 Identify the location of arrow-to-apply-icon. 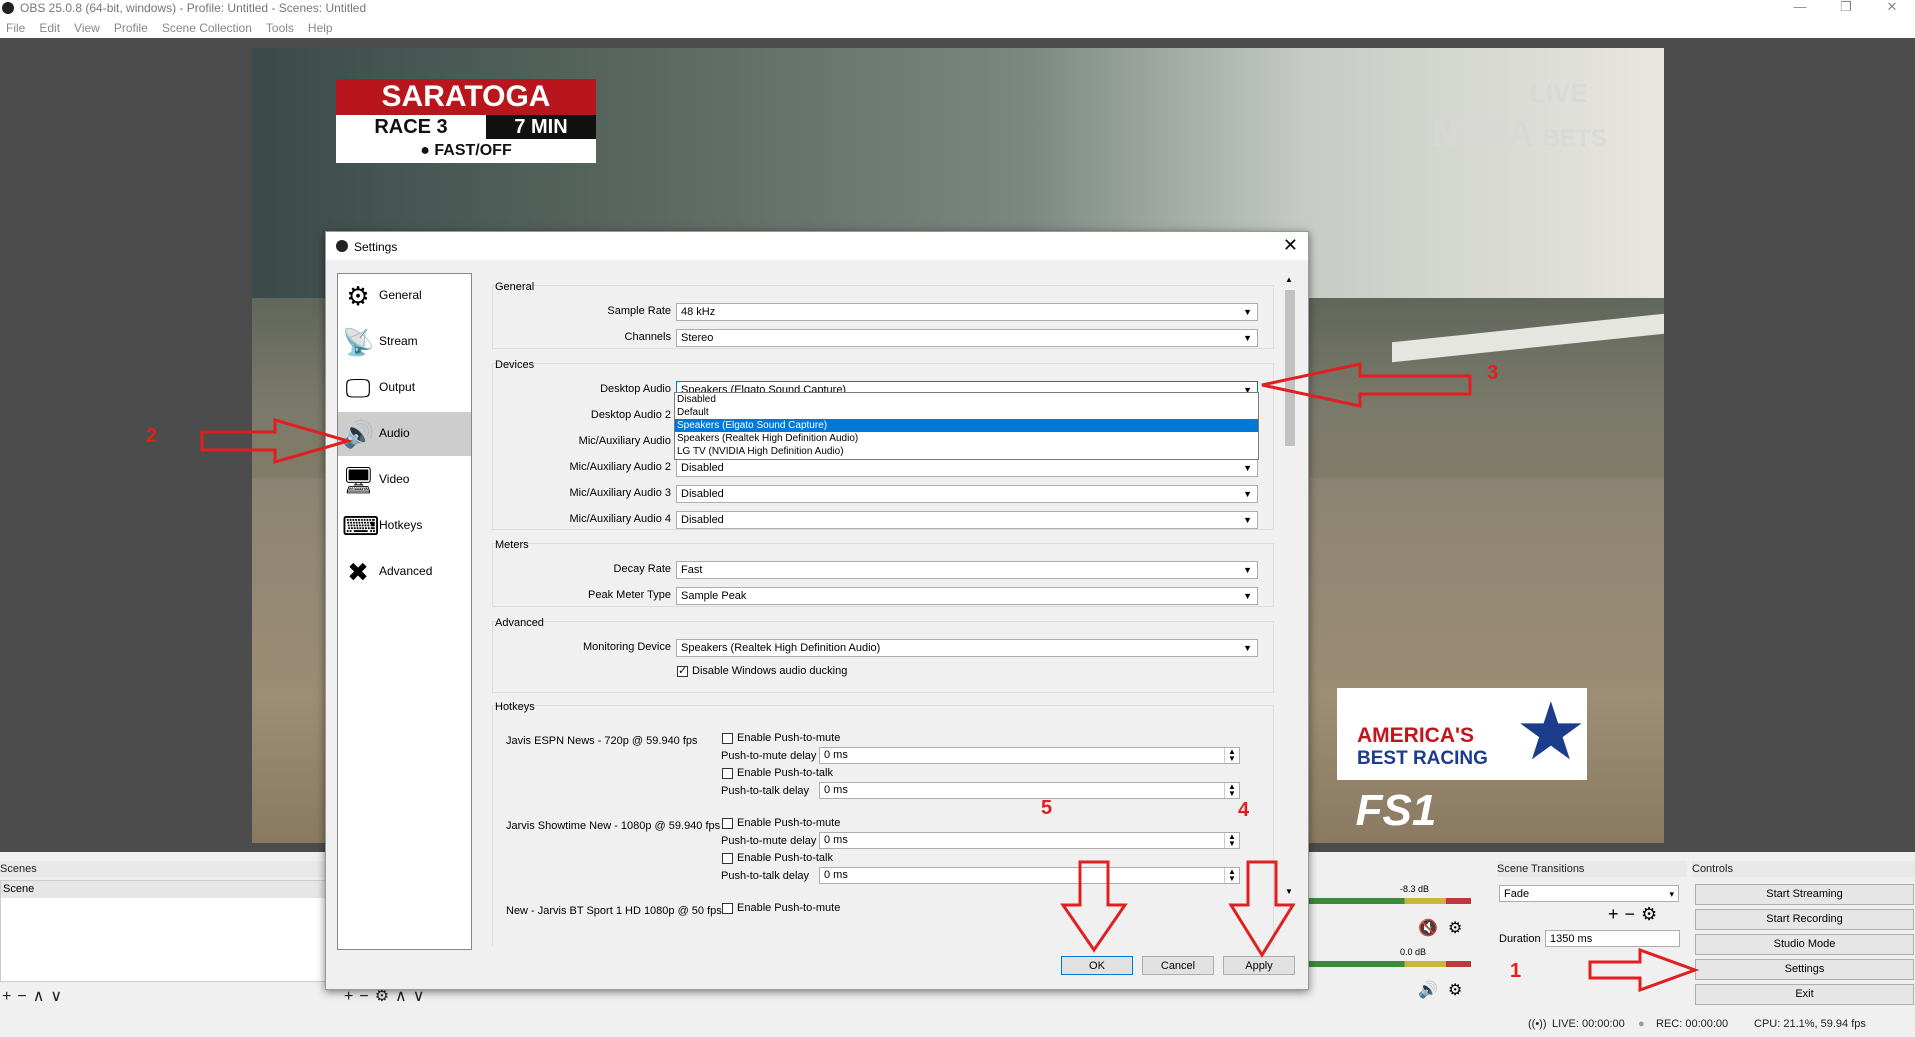
(1262, 909).